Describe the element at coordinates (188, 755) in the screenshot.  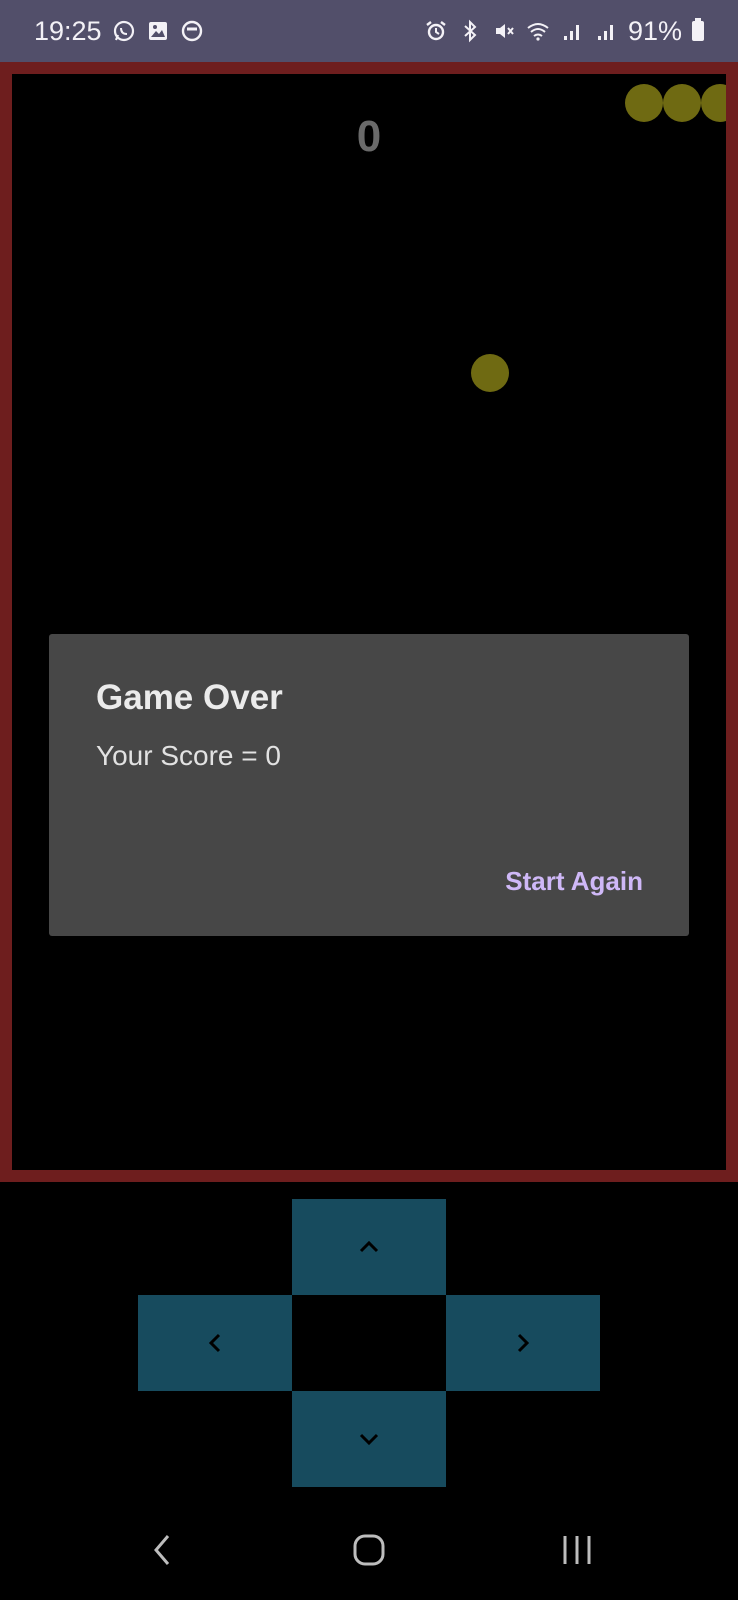
I see `dialog-message: Your Score = 0` at that location.